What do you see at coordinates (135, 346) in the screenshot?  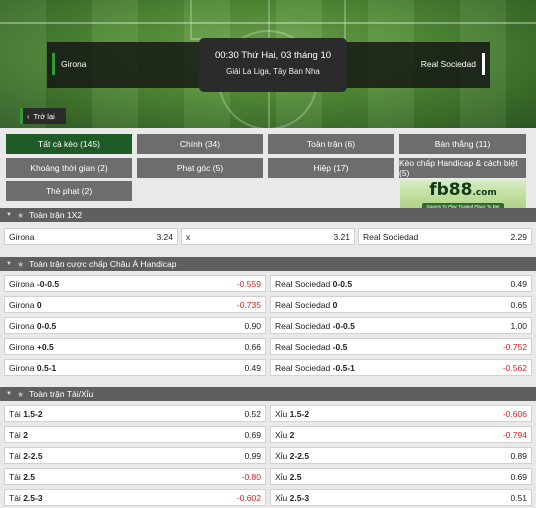 I see `odds-cell: Girona +0.5 0.66` at bounding box center [135, 346].